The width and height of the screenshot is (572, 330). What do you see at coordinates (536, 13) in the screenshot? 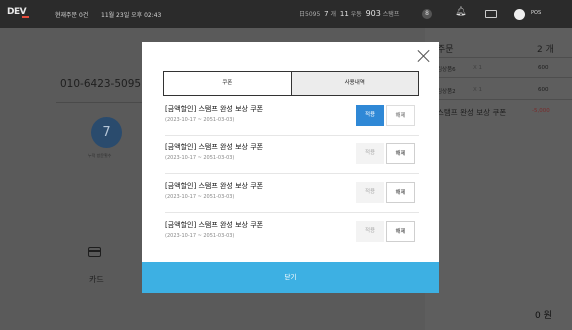
I see `pos-label: POS` at bounding box center [536, 13].